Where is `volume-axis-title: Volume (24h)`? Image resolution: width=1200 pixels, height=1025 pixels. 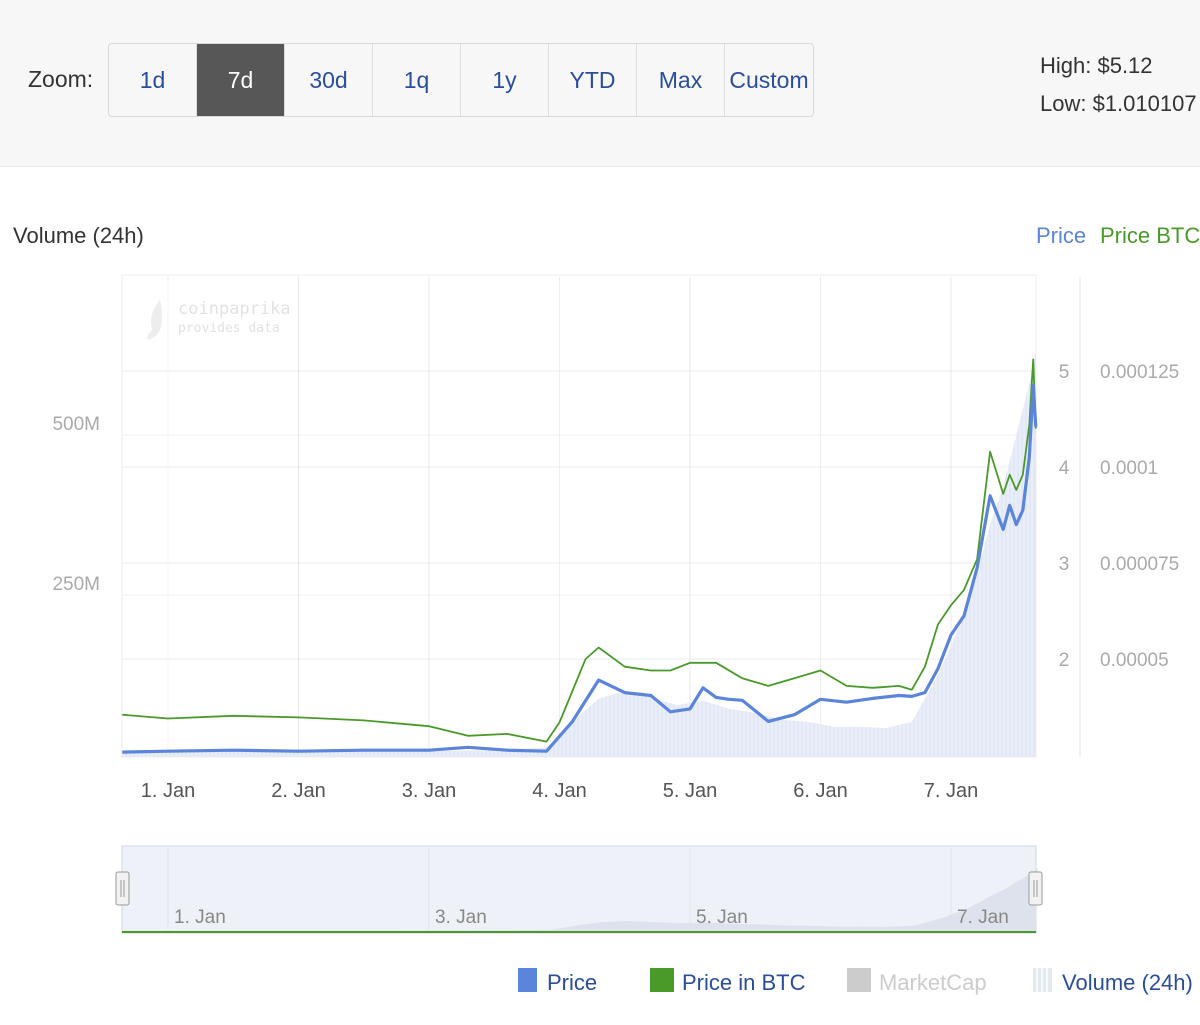 volume-axis-title: Volume (24h) is located at coordinates (78, 235).